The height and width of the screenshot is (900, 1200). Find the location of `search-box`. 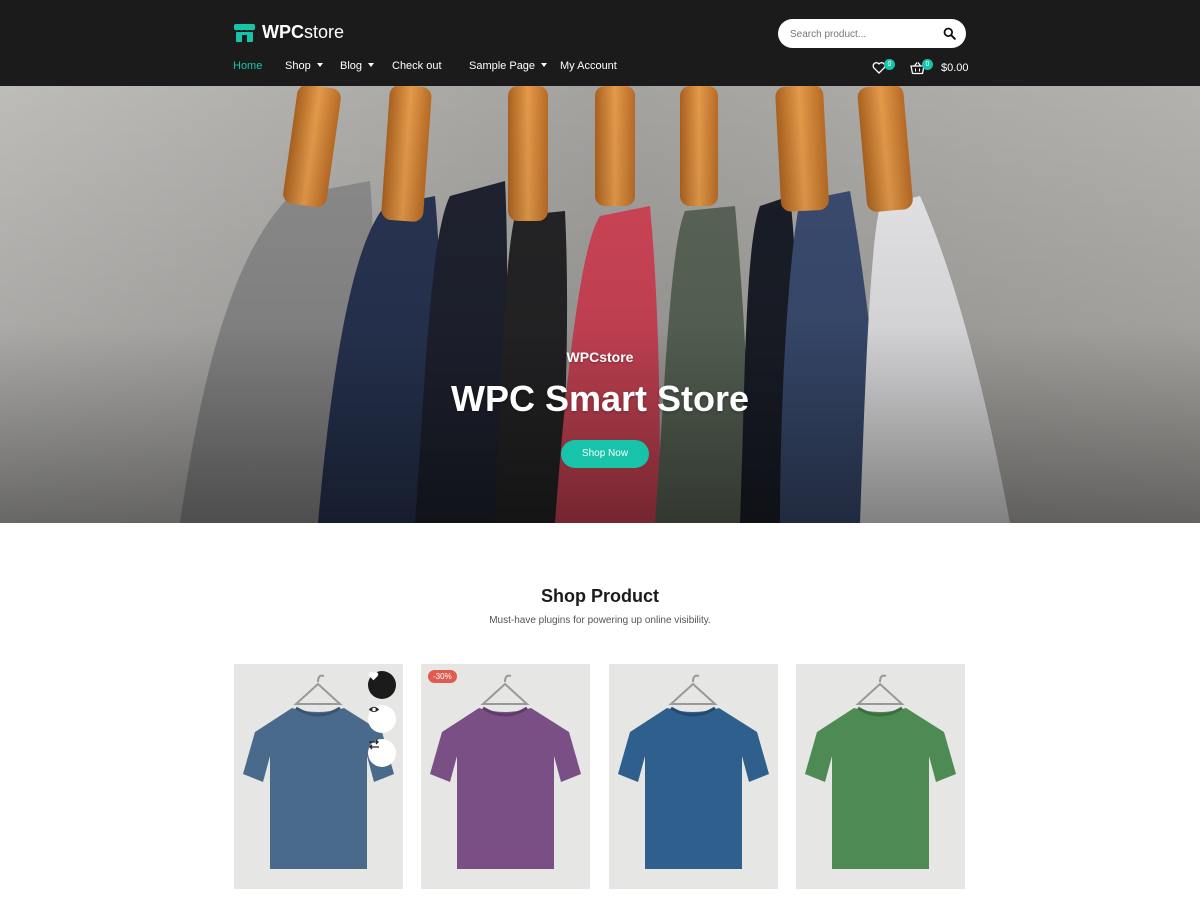

search-box is located at coordinates (872, 33).